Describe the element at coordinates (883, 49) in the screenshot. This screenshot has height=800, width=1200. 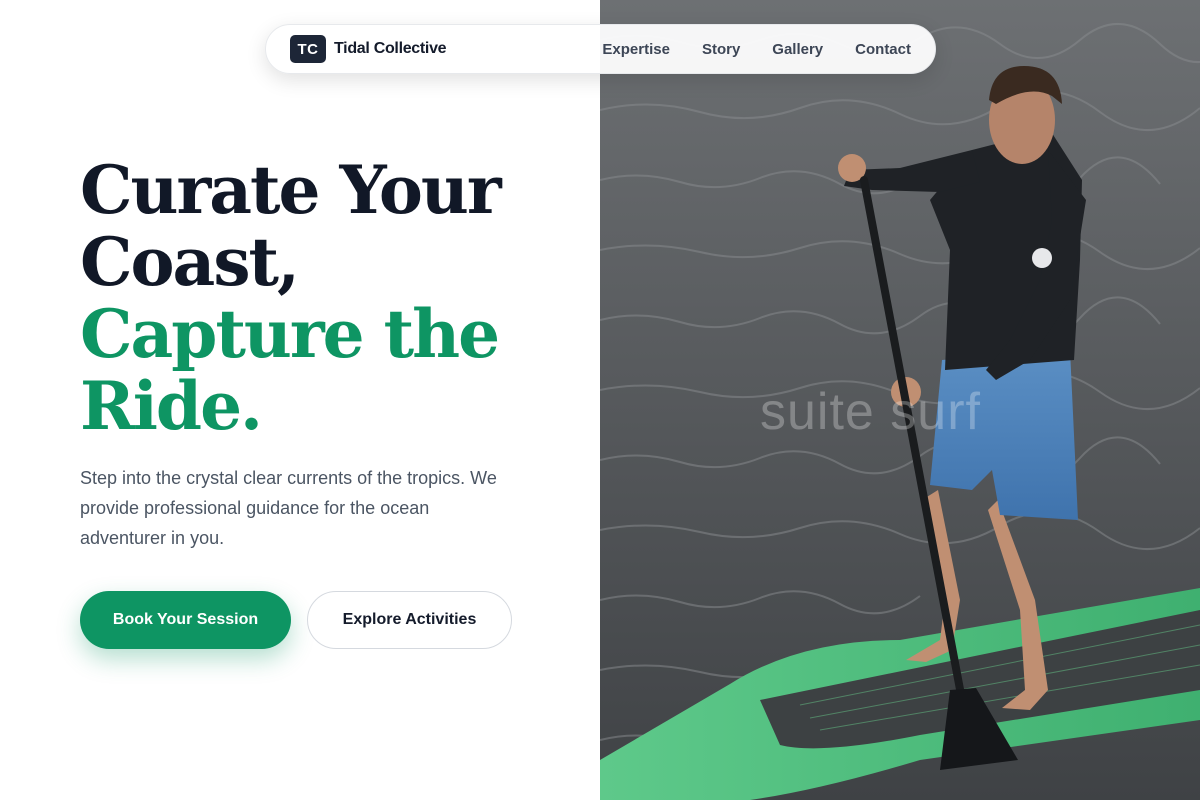
I see `nav-link-contact: Contact` at that location.